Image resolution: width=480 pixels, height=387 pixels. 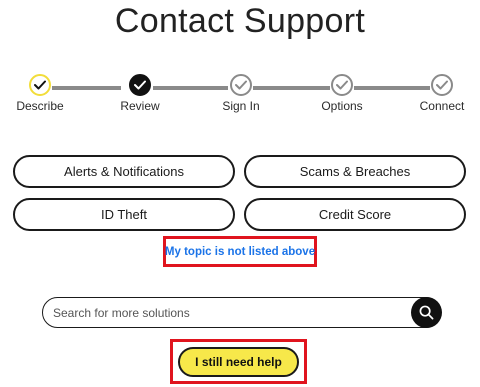 What do you see at coordinates (40, 106) in the screenshot?
I see `step-label: Describe` at bounding box center [40, 106].